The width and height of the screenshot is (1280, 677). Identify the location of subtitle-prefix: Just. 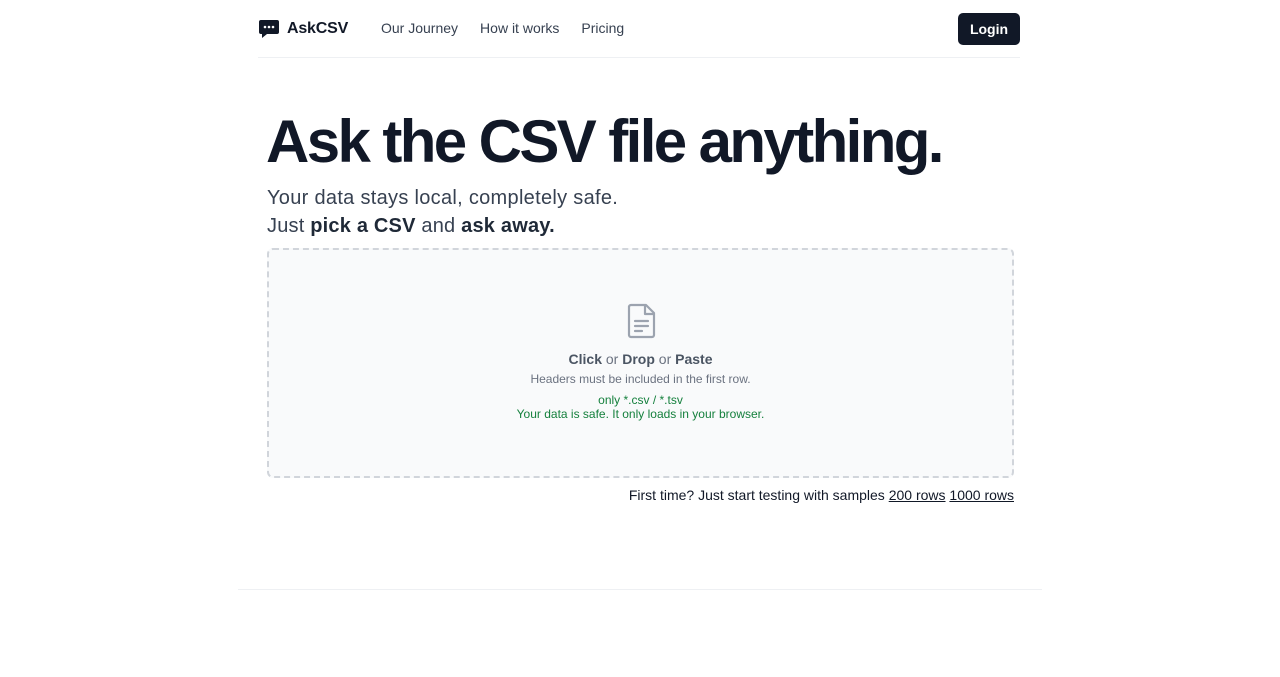
(286, 226).